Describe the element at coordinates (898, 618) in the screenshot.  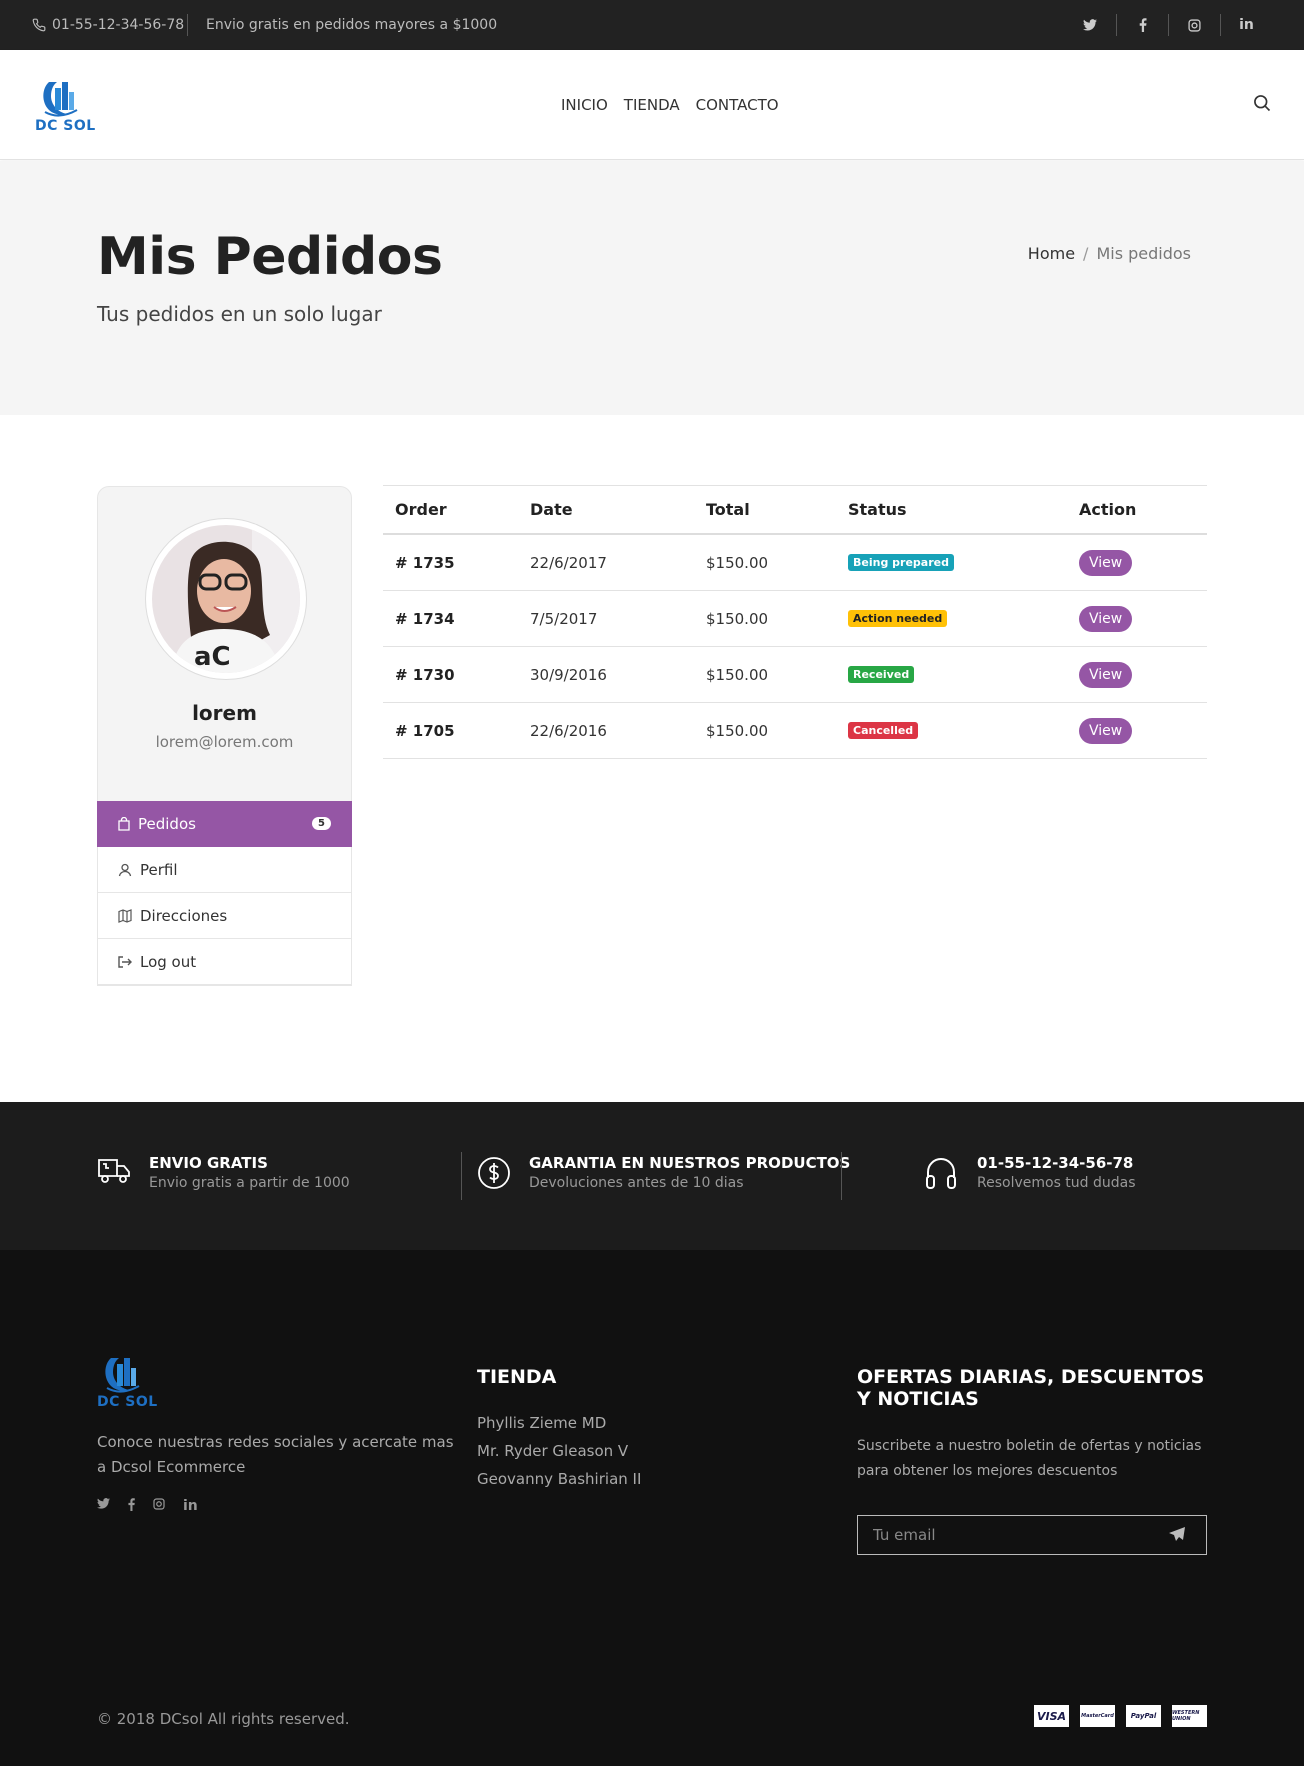
I see `status-badge: Action needed` at that location.